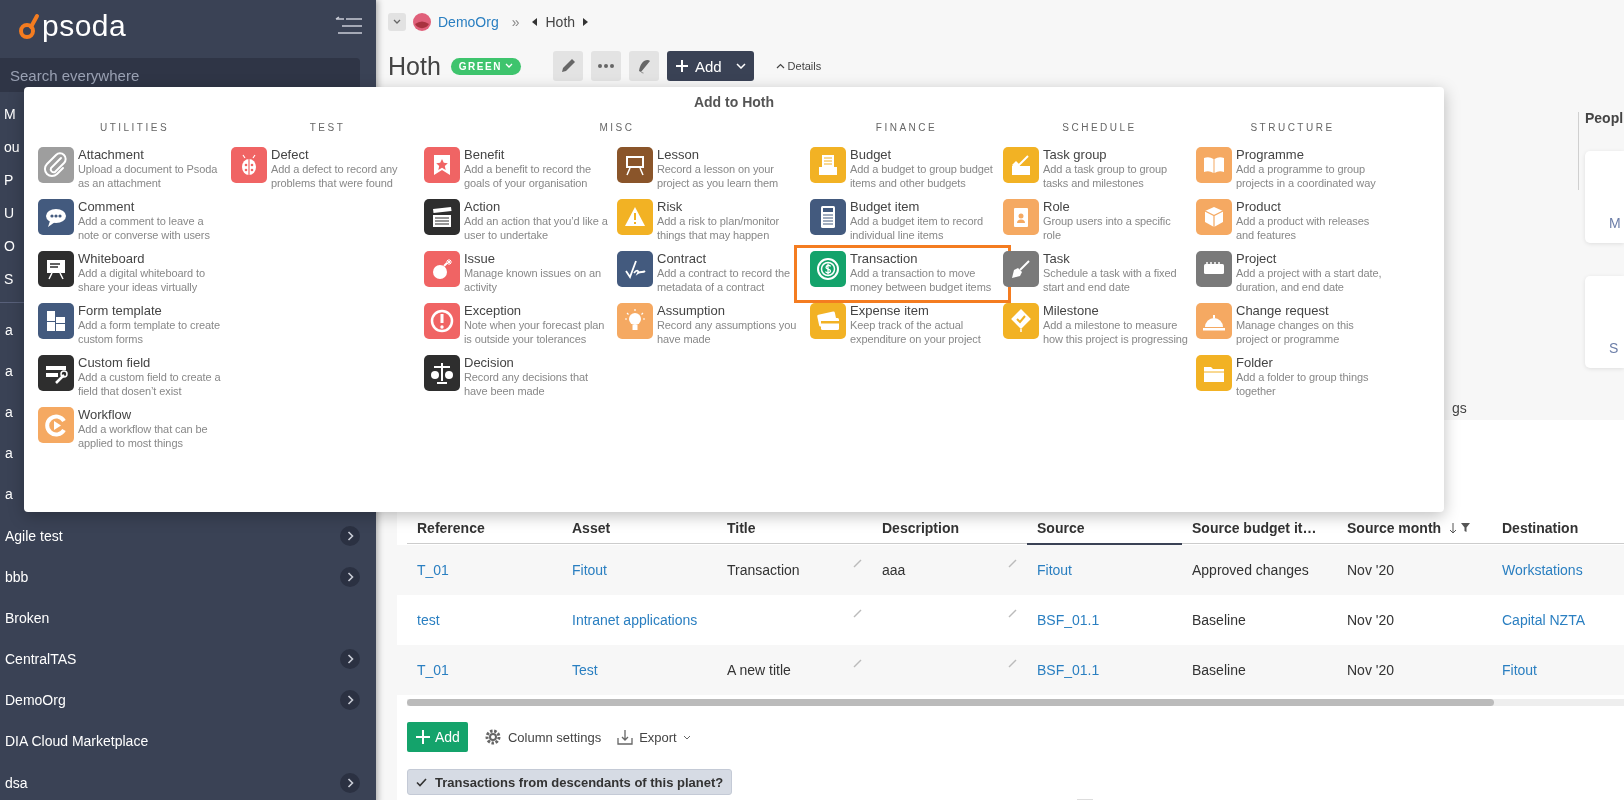  I want to click on sidebar-item: U, so click(7, 213).